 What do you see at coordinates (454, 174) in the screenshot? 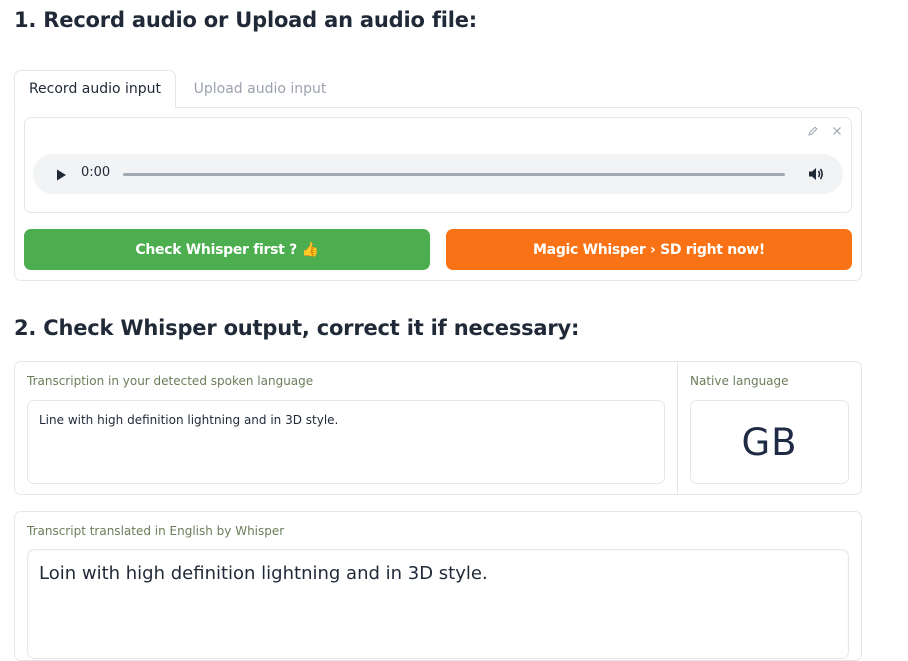
I see `audio-progress-track` at bounding box center [454, 174].